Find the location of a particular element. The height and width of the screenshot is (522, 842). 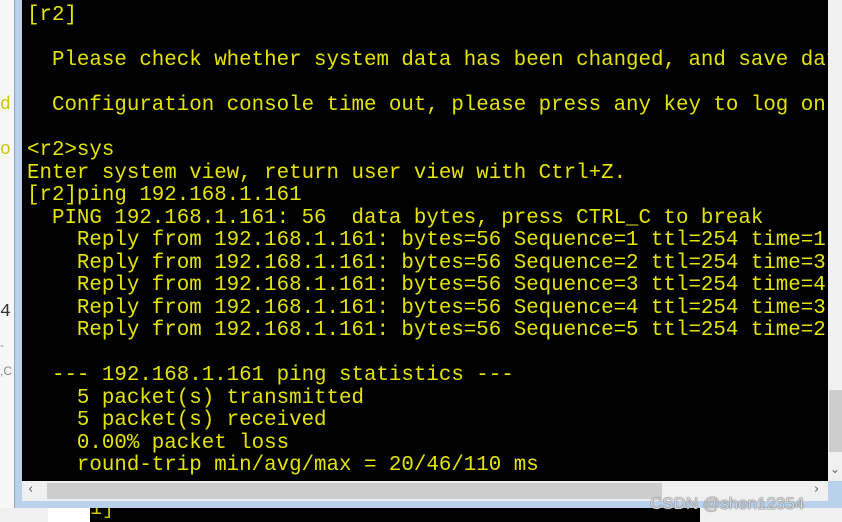

terminal-line: 5 packet(s) received is located at coordinates (177, 420).